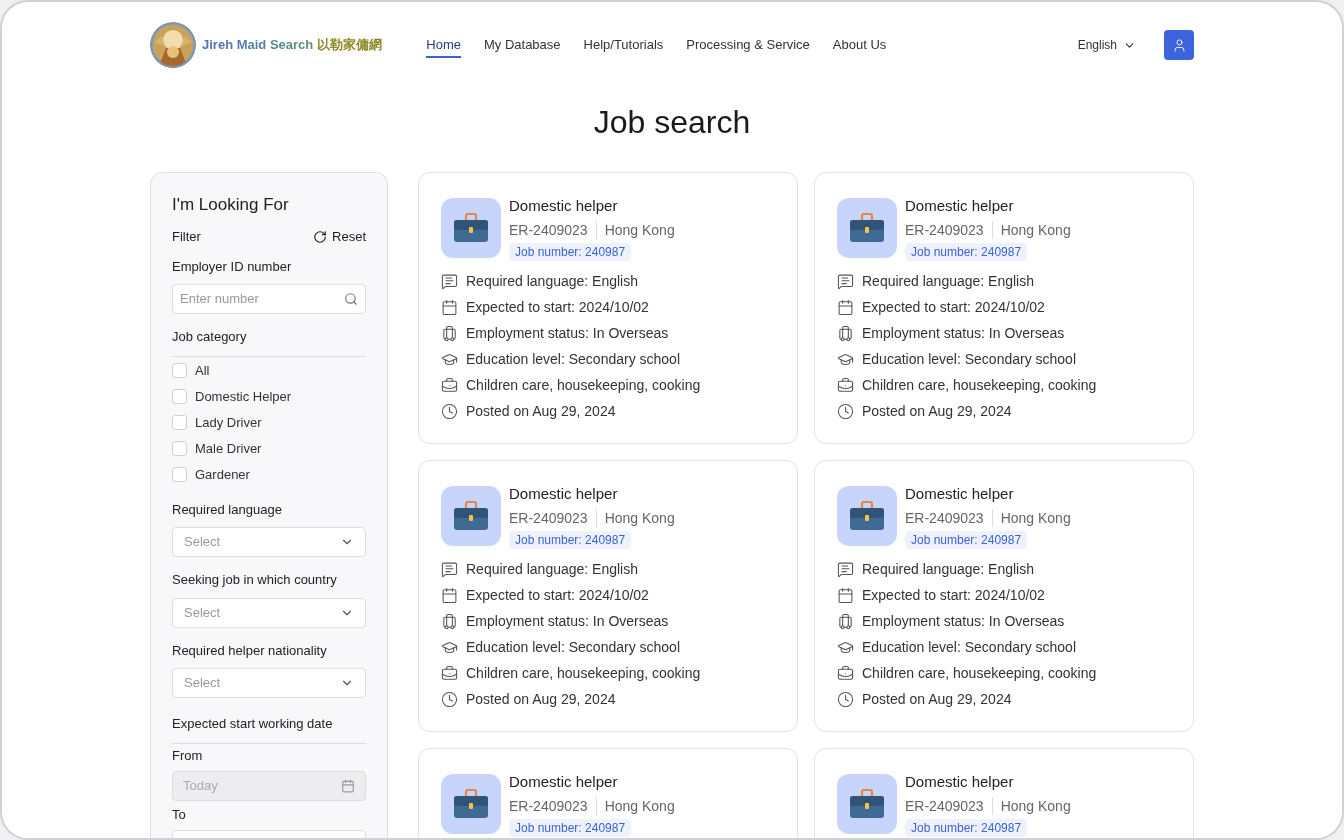  Describe the element at coordinates (859, 45) in the screenshot. I see `nav-link: About Us` at that location.